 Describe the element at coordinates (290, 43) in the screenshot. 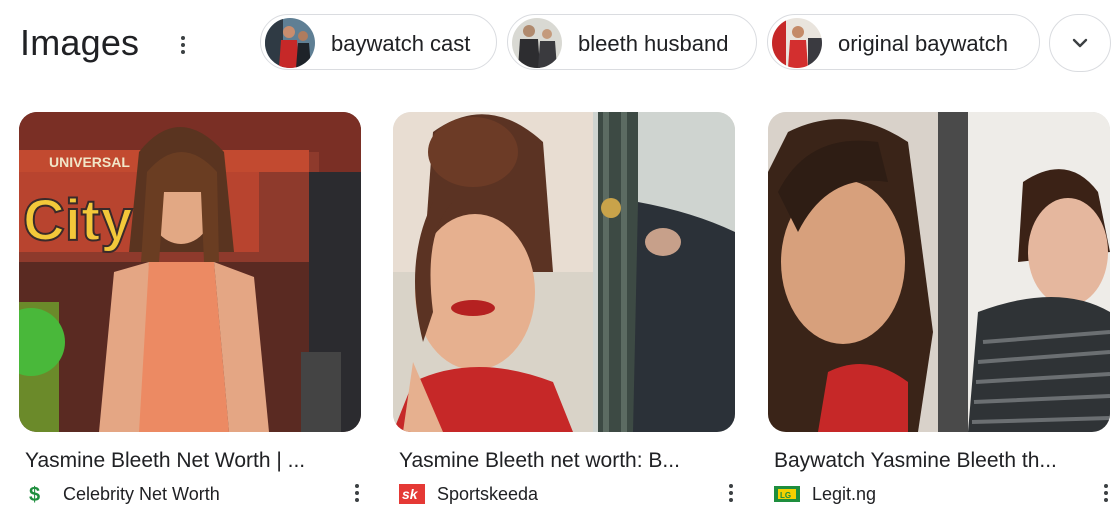

I see `baywatch-cast-thumbnail` at that location.